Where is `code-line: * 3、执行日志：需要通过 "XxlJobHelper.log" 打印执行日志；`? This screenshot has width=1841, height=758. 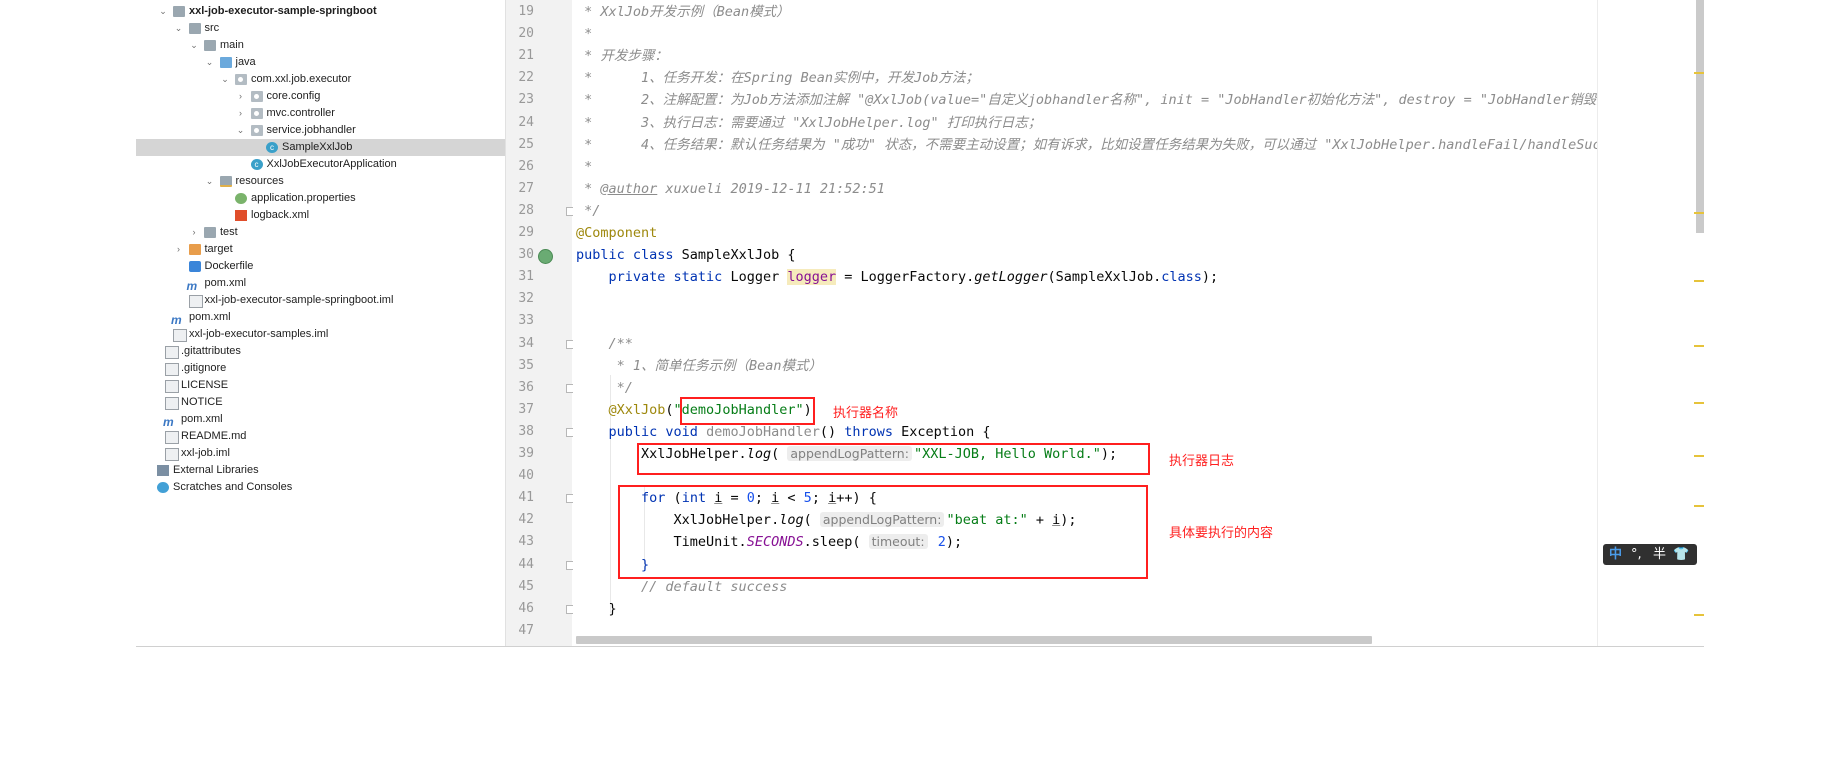
code-line: * 3、执行日志：需要通过 "XxlJobHelper.log" 打印执行日志； is located at coordinates (808, 123).